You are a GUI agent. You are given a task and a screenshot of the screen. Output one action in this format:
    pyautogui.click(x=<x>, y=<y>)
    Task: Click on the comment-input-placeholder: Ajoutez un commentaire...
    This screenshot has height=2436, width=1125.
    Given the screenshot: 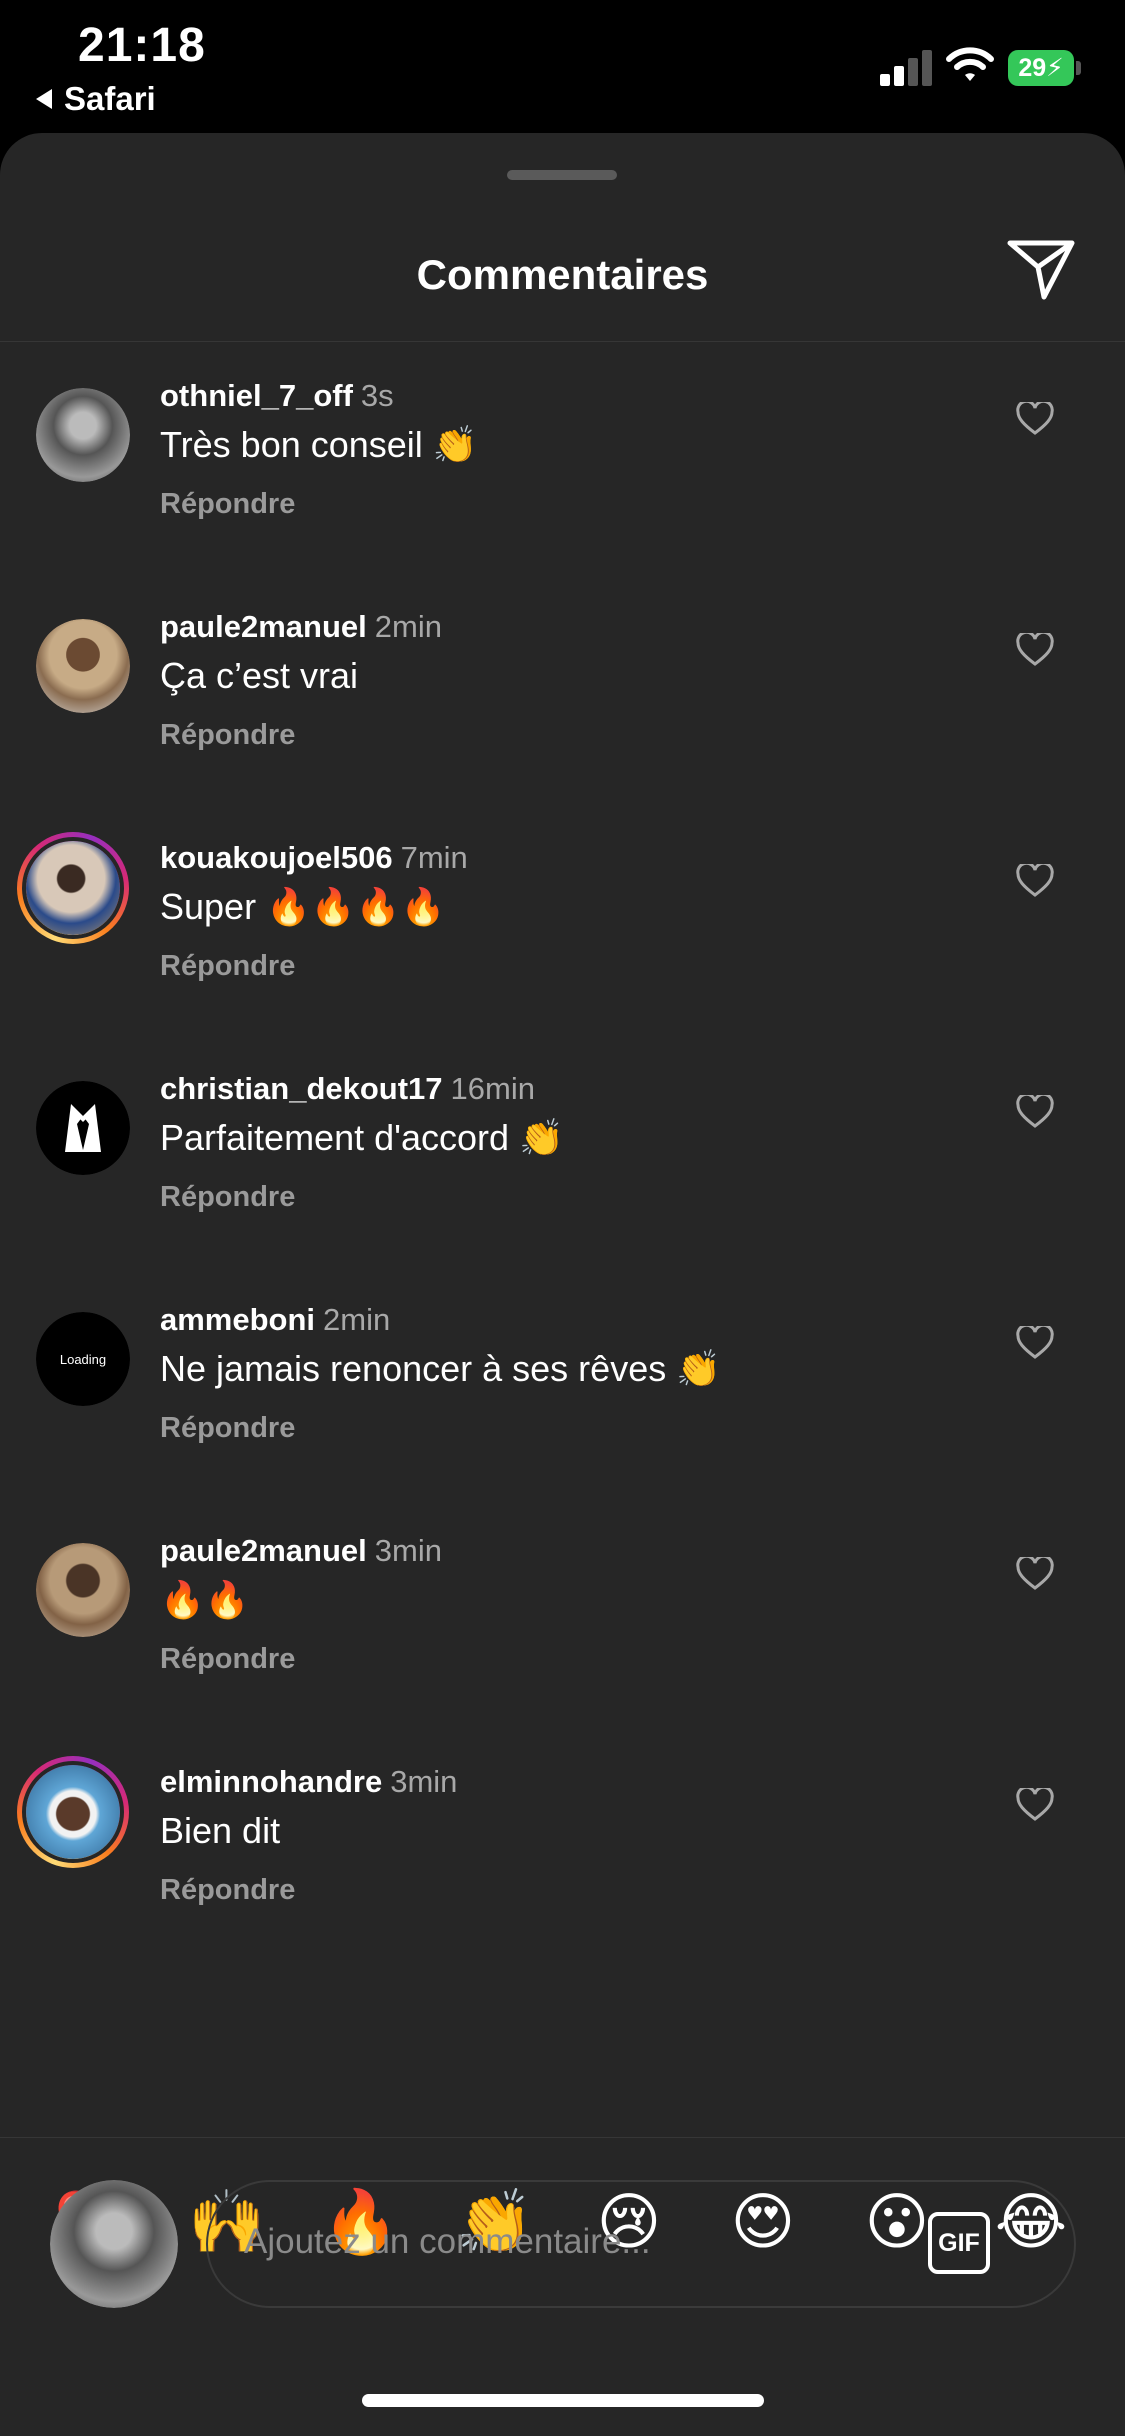 What is the action you would take?
    pyautogui.click(x=447, y=2241)
    